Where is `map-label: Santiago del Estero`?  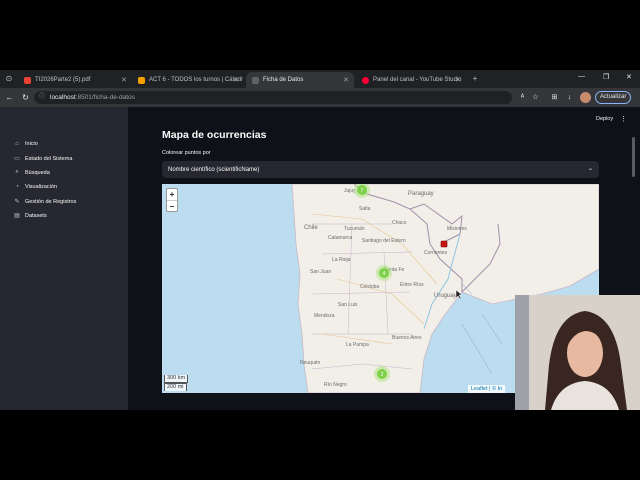 map-label: Santiago del Estero is located at coordinates (384, 241).